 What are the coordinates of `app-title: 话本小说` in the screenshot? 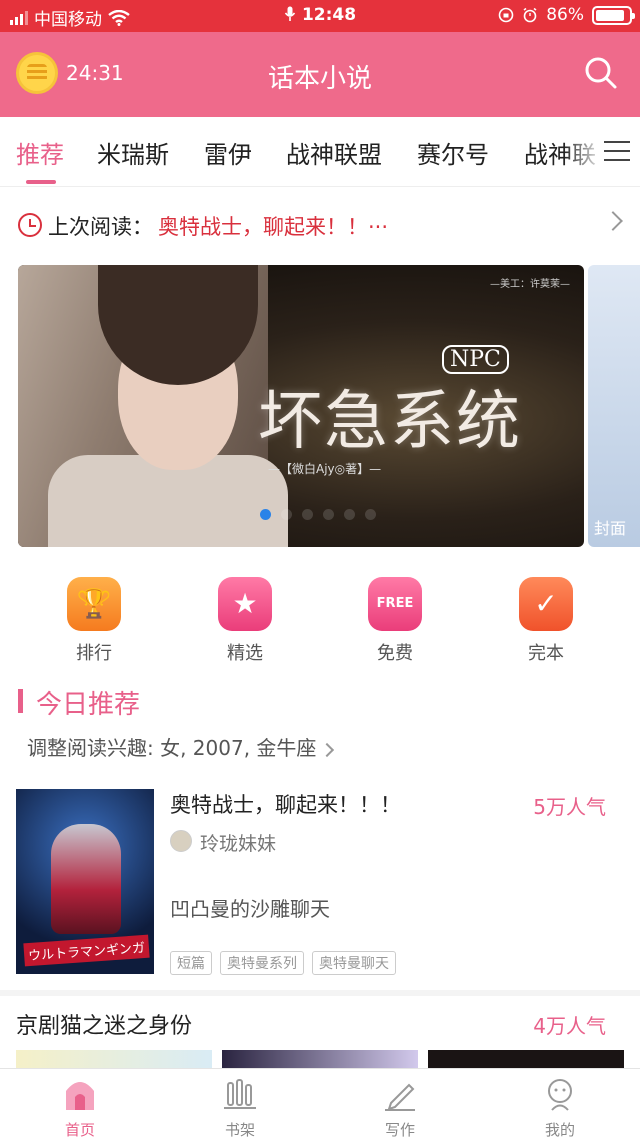 It's located at (319, 79).